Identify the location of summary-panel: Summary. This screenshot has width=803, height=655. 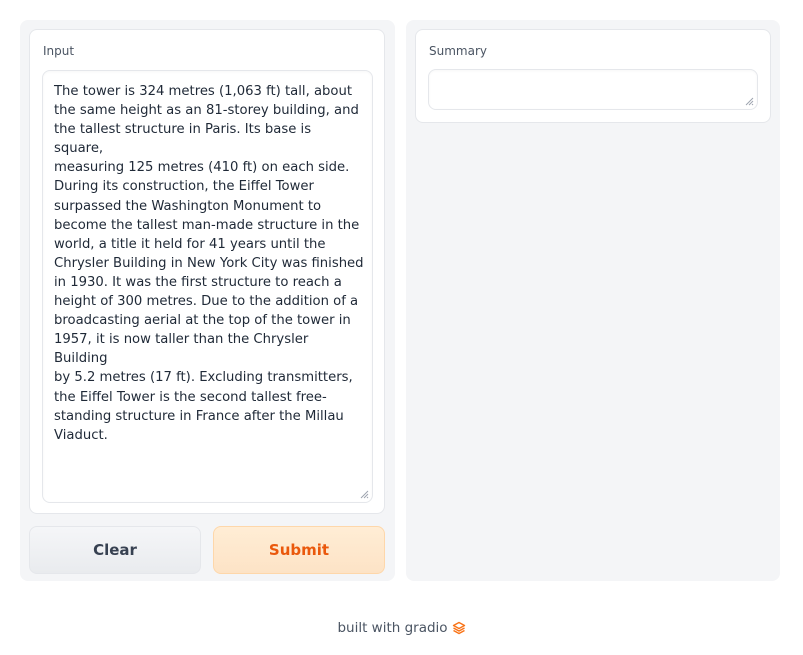
(593, 76).